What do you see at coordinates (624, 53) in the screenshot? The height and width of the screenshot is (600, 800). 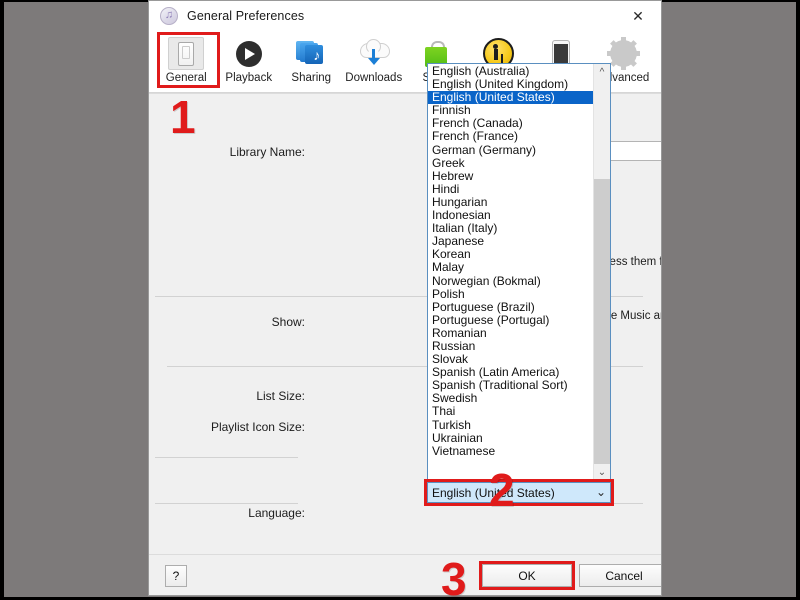 I see `gear-icon` at bounding box center [624, 53].